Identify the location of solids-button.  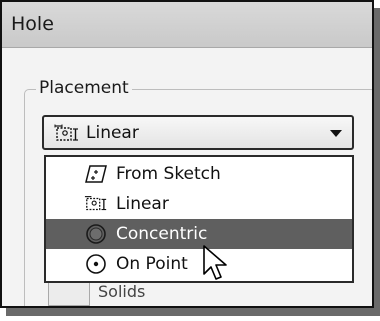
(69, 294).